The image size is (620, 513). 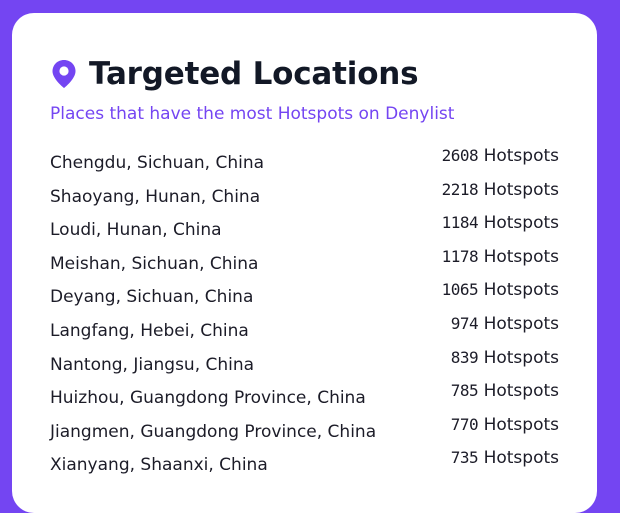 I want to click on hotspot-count-number: 974, so click(x=464, y=323).